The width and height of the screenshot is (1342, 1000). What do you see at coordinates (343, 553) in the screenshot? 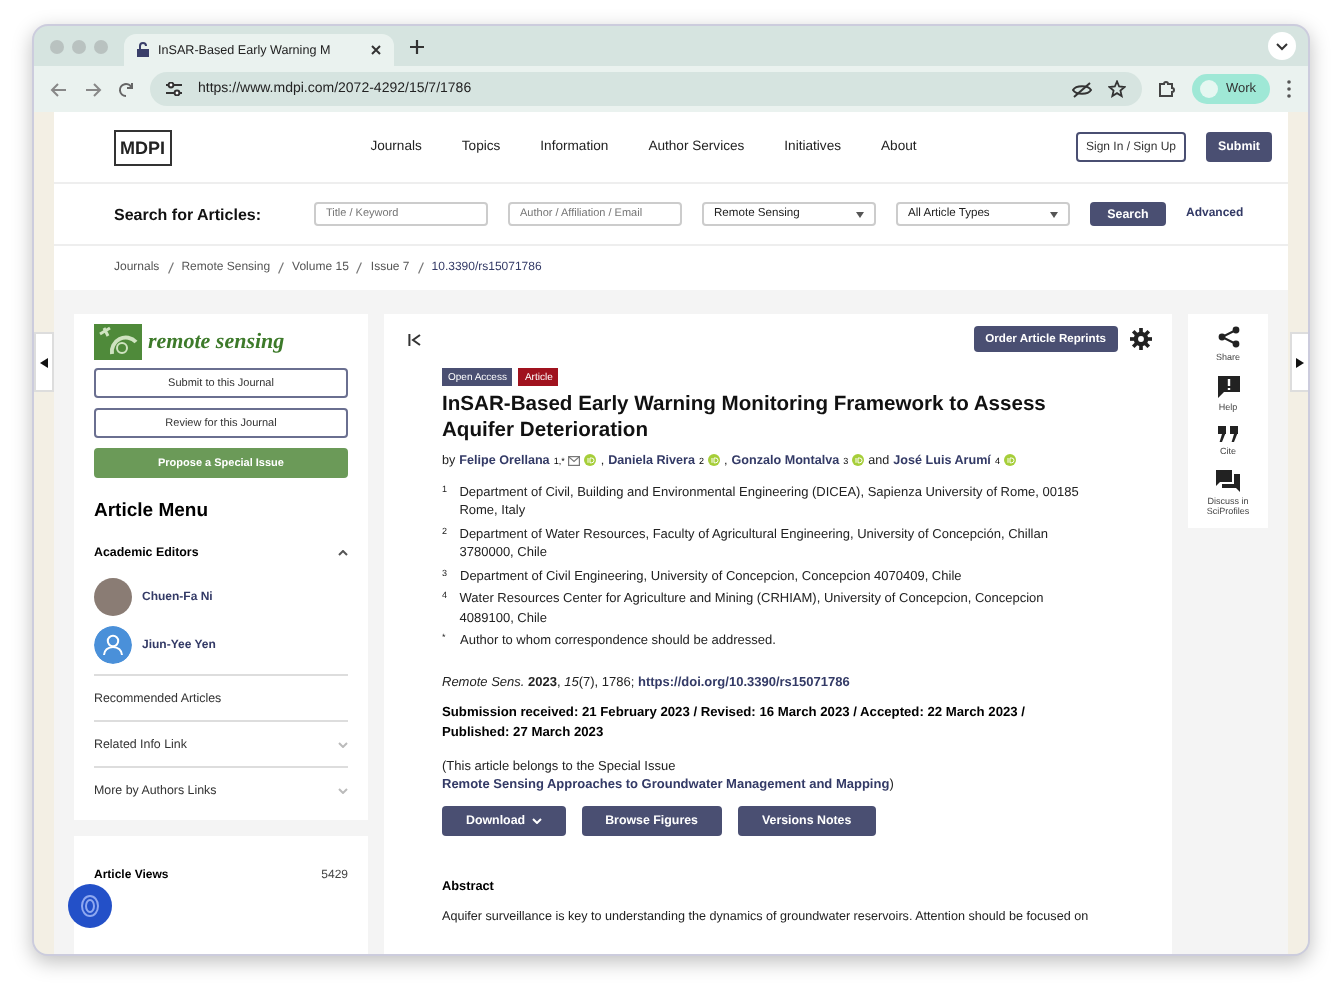
I see `chevron-icon` at bounding box center [343, 553].